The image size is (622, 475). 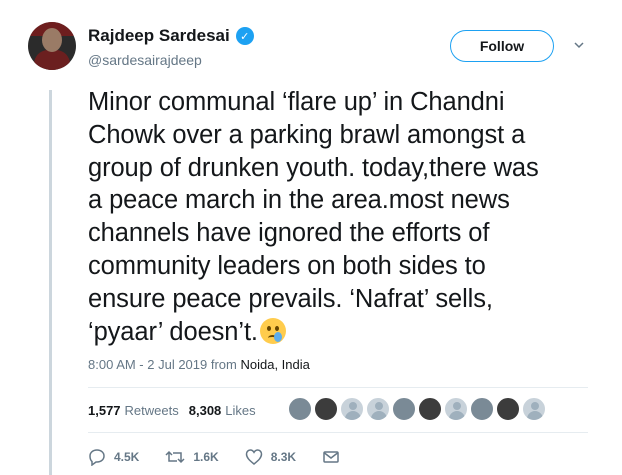 What do you see at coordinates (254, 457) in the screenshot?
I see `heart-icon` at bounding box center [254, 457].